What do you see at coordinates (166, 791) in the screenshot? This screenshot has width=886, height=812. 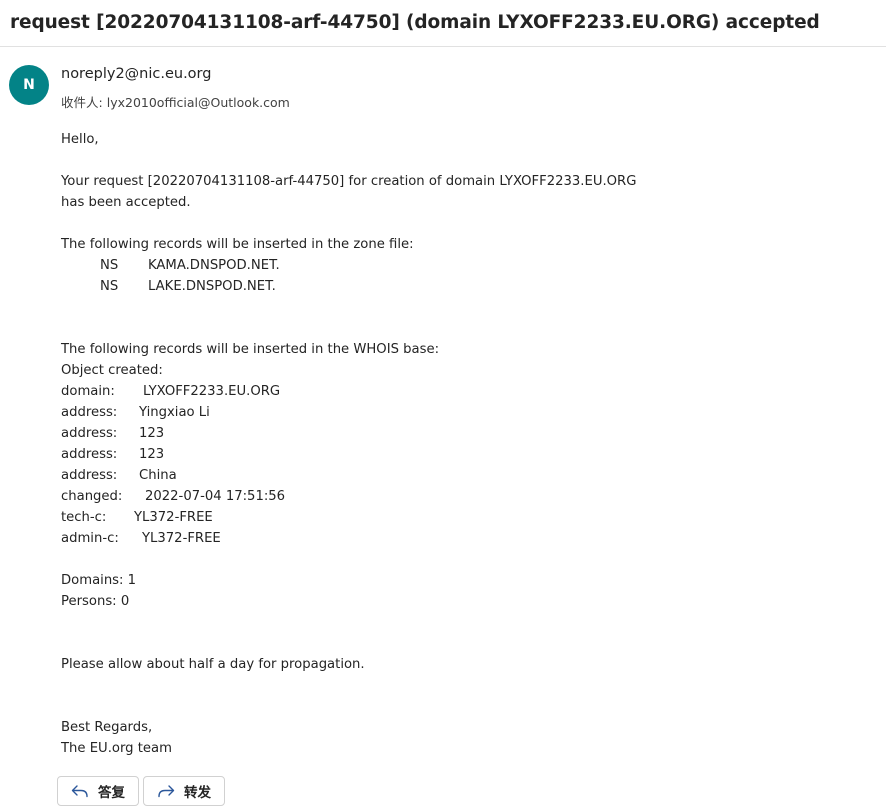 I see `forward-arrow-icon` at bounding box center [166, 791].